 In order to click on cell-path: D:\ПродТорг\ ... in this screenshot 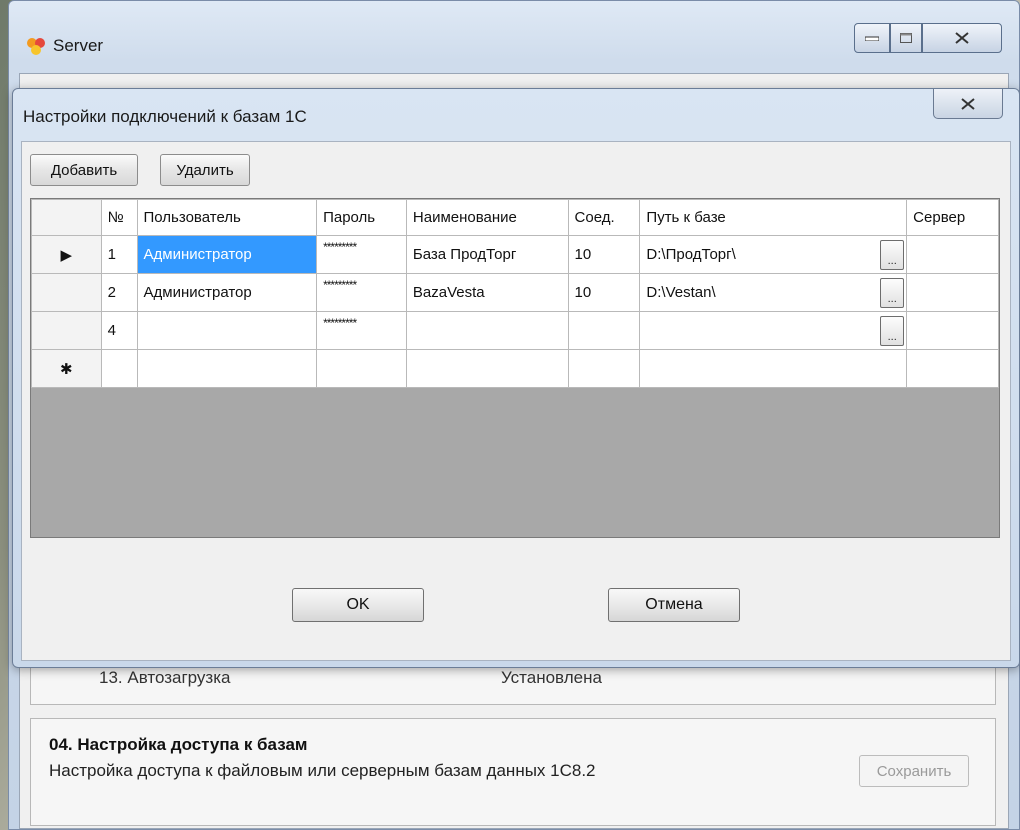, I will do `click(773, 254)`.